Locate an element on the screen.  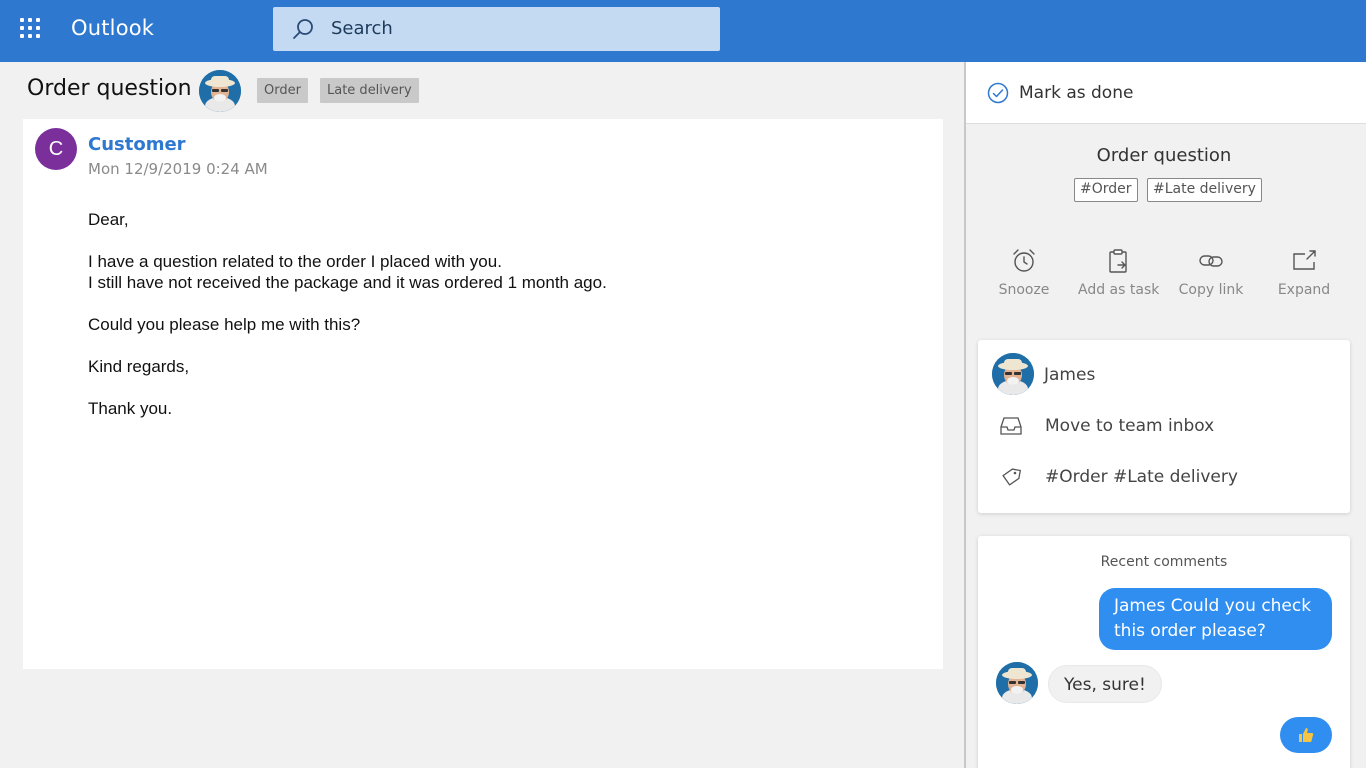
link-icon is located at coordinates (1211, 261).